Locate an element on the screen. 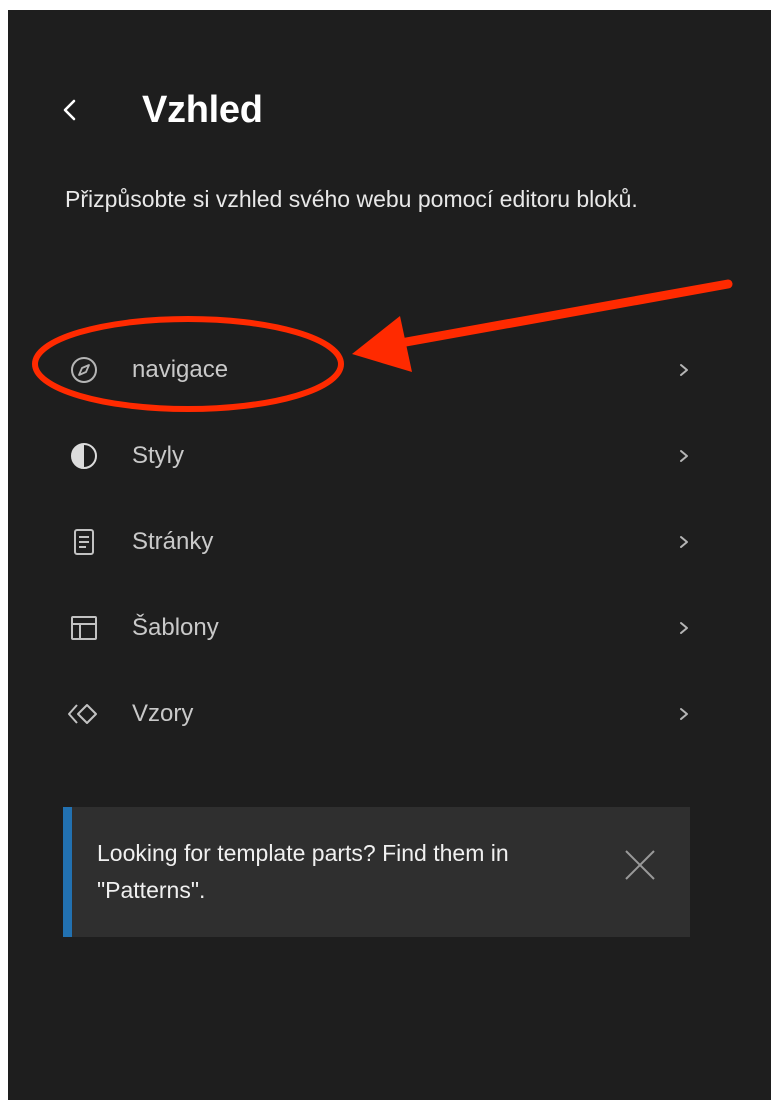  chevron-left-icon is located at coordinates (69, 110).